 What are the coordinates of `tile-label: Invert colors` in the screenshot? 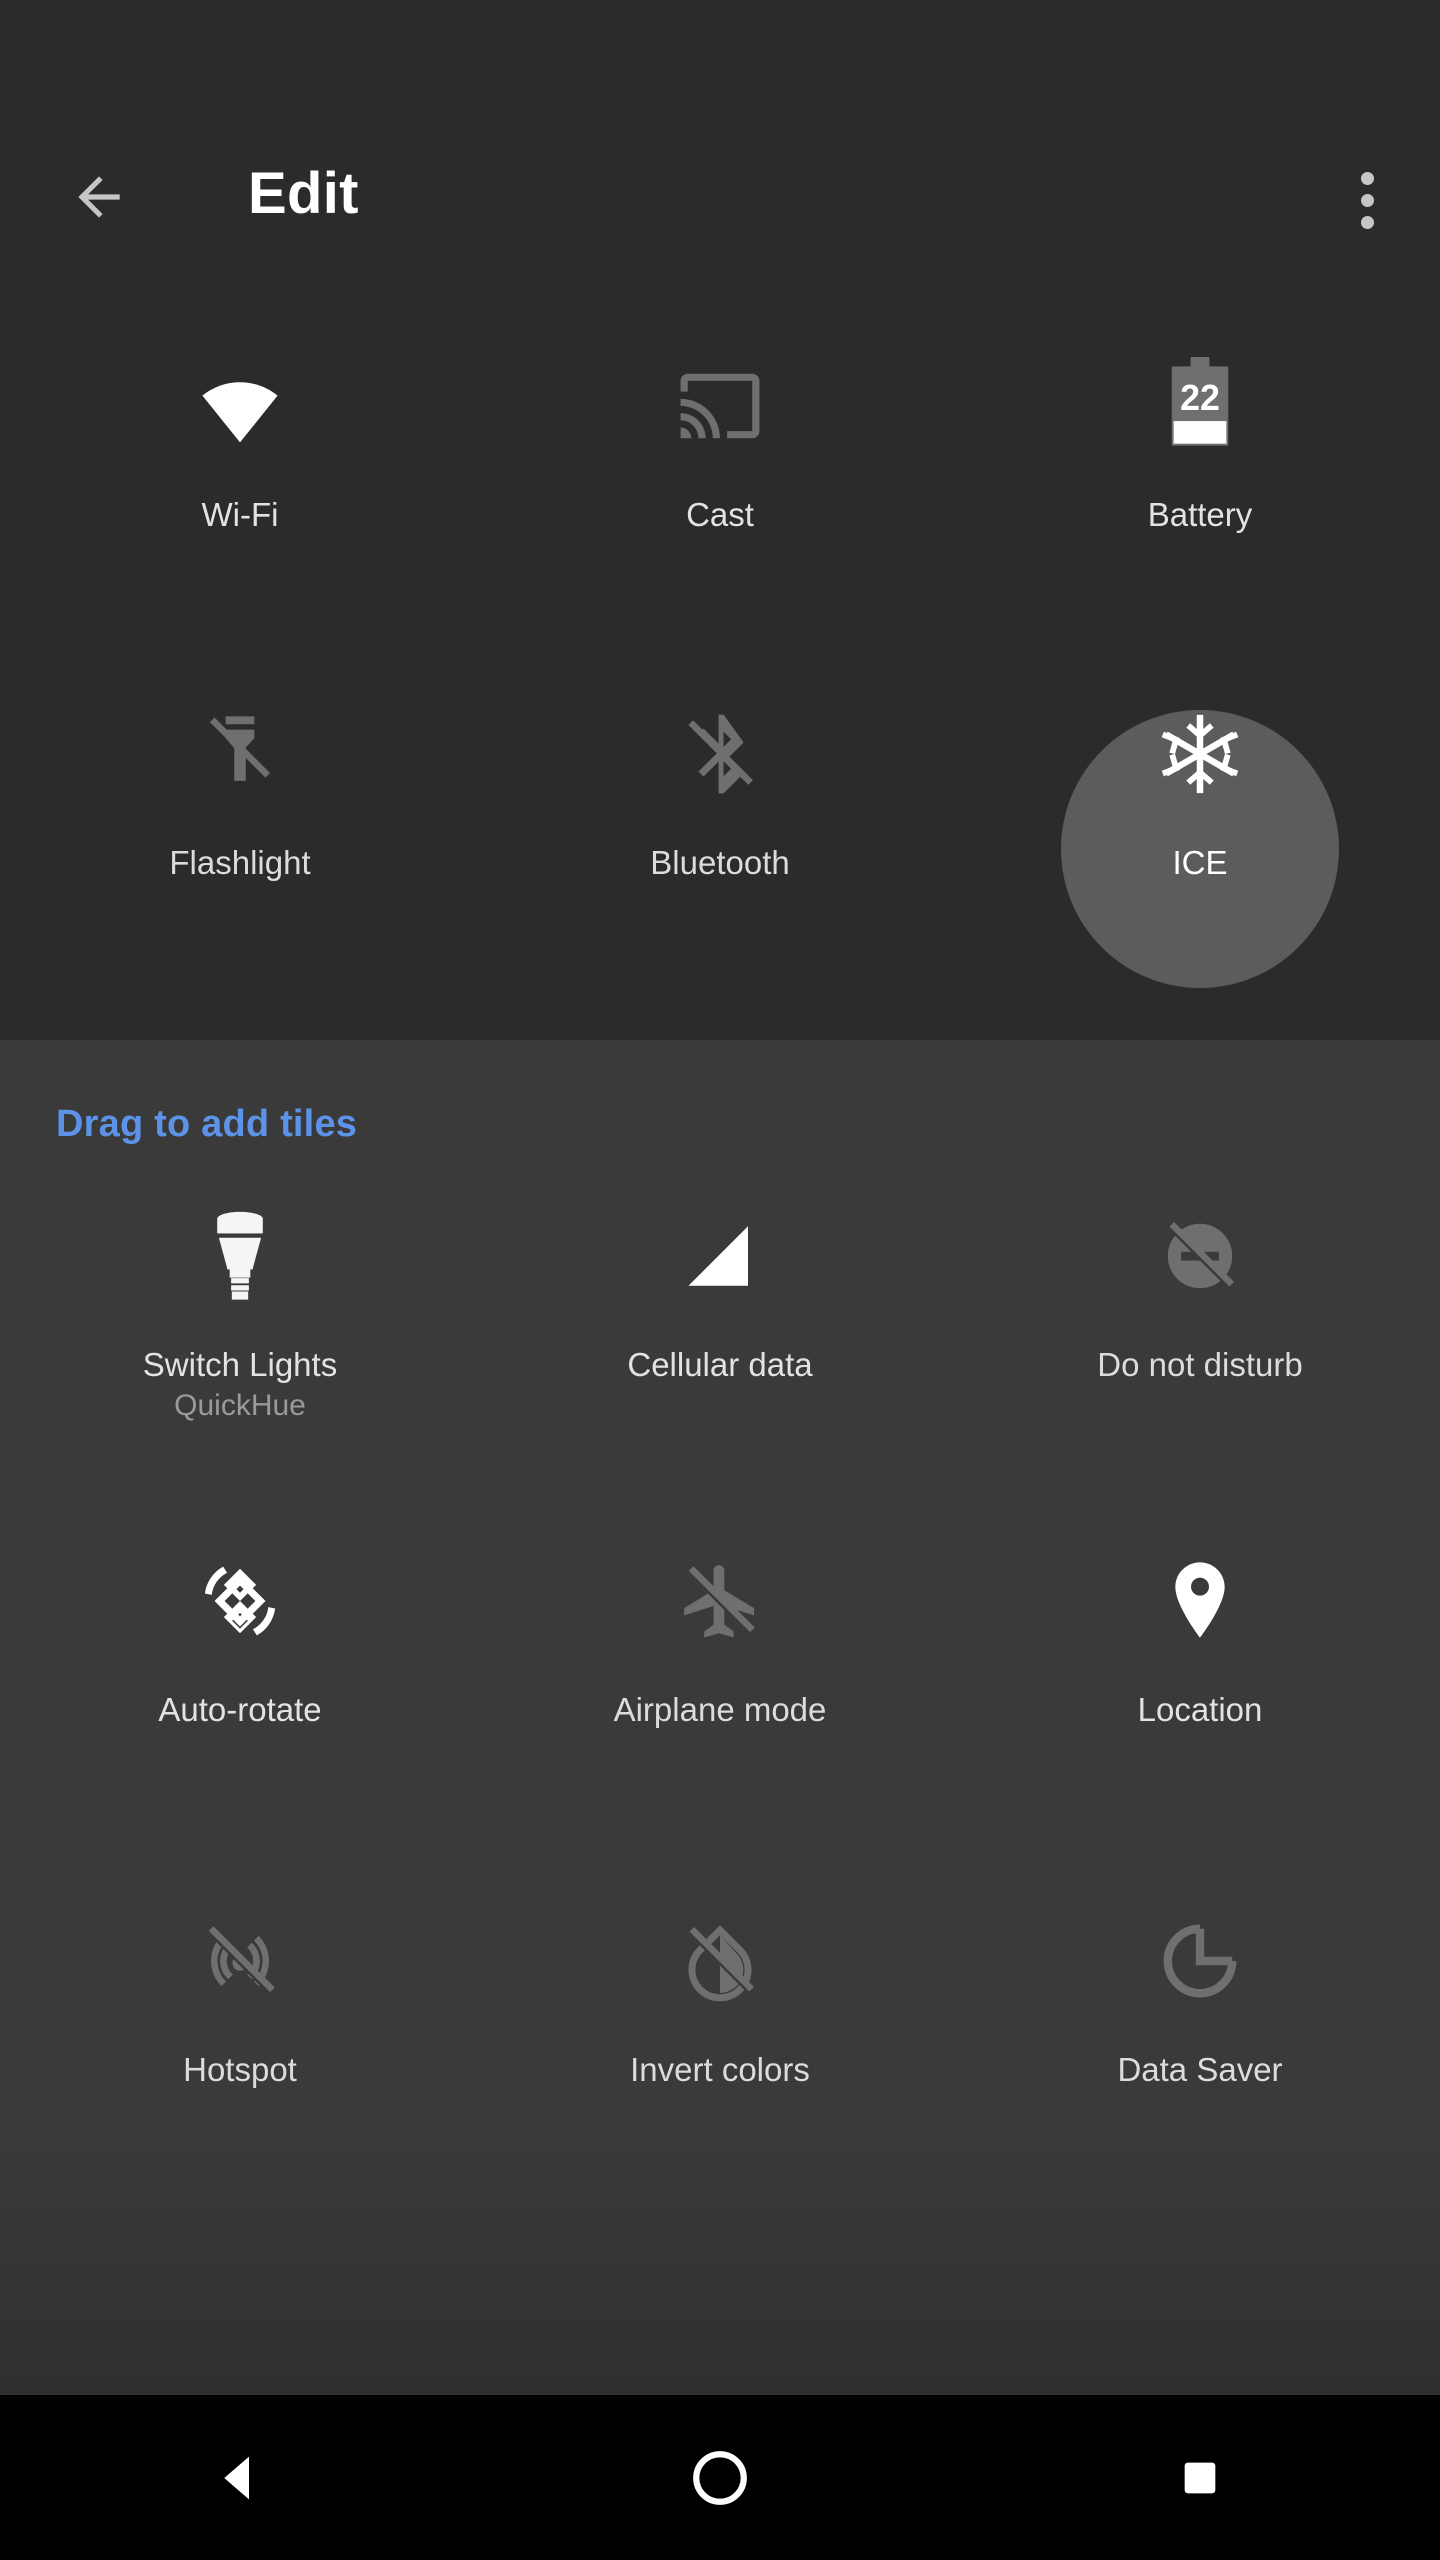 It's located at (720, 2069).